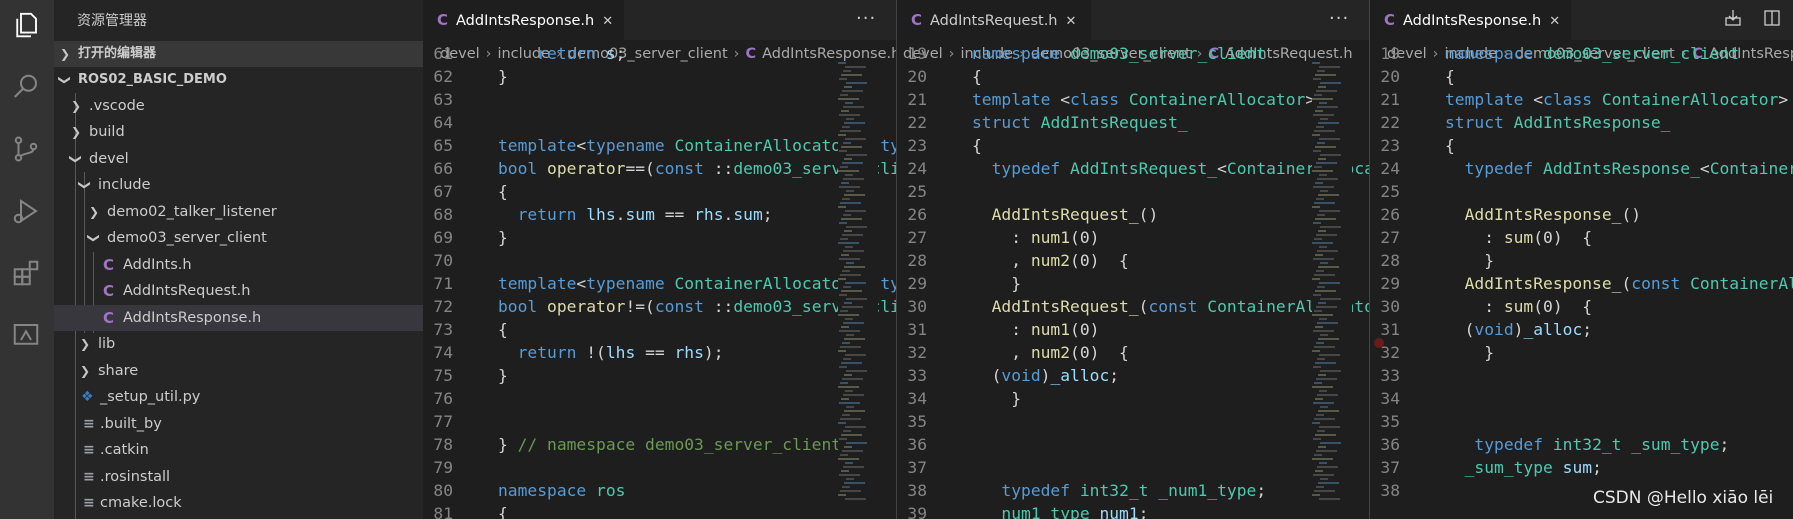 The height and width of the screenshot is (519, 1793). I want to click on line-text: : sum(0) {, so click(1519, 306).